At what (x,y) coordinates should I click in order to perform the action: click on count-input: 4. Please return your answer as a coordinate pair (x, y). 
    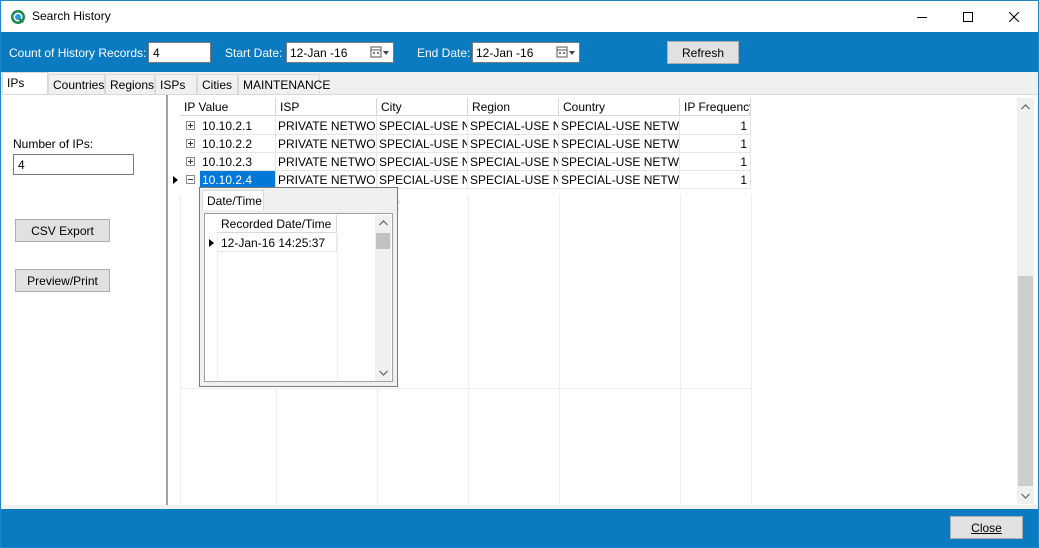
    Looking at the image, I should click on (179, 52).